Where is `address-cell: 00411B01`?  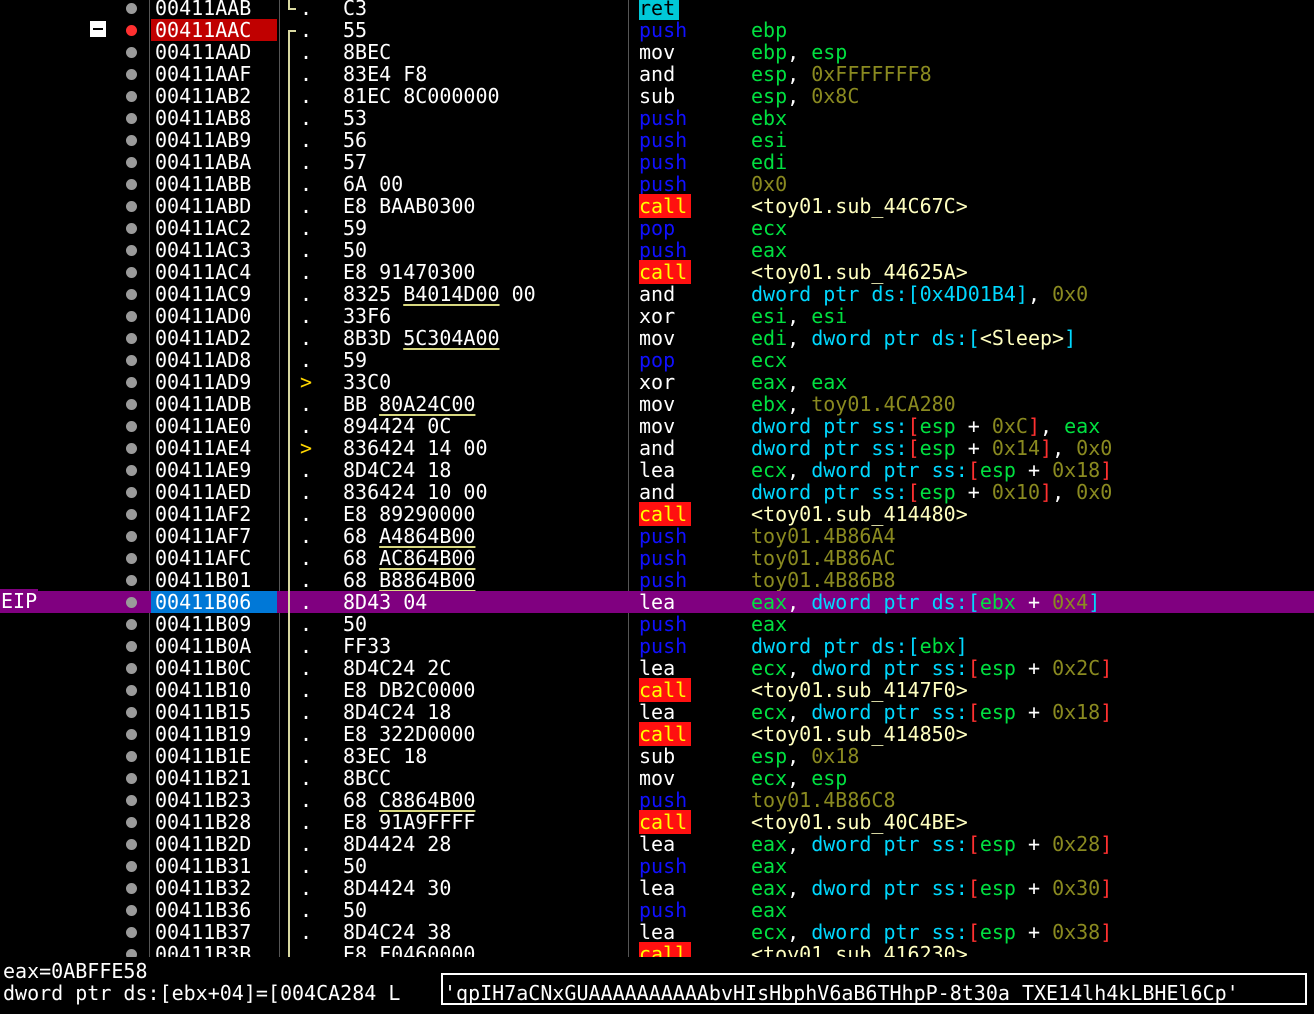 address-cell: 00411B01 is located at coordinates (214, 580).